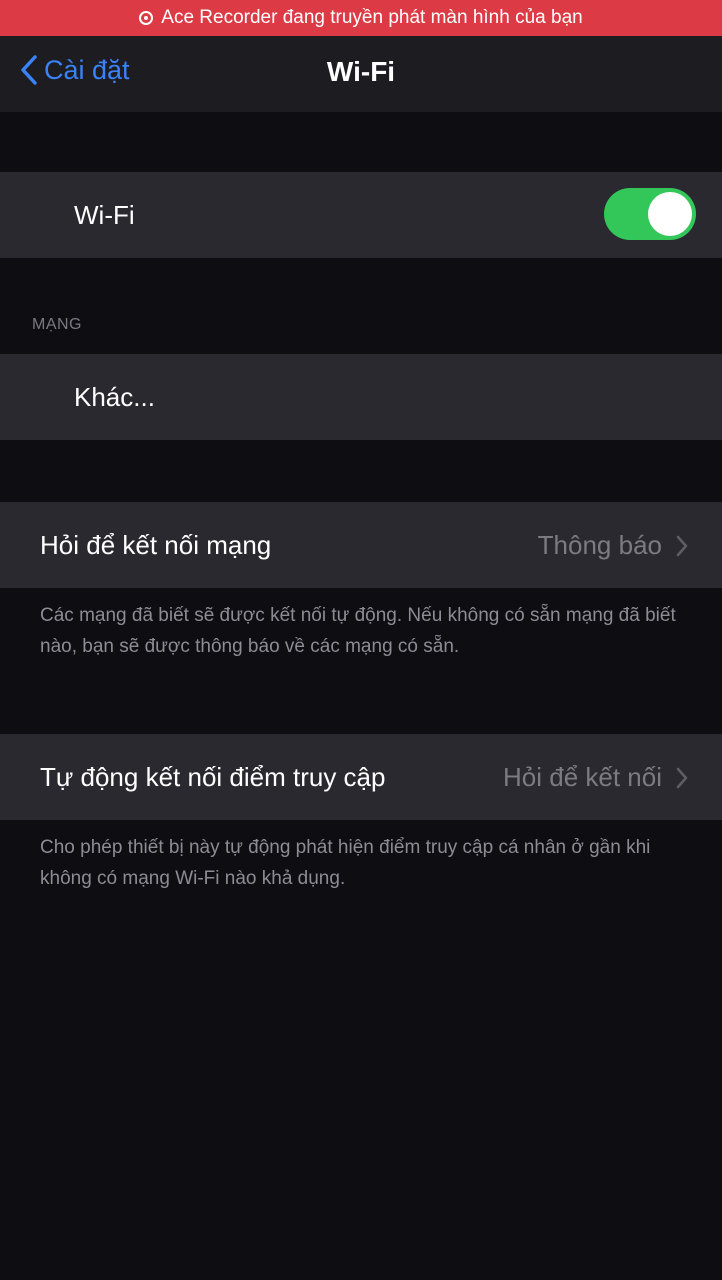 Image resolution: width=722 pixels, height=1280 pixels. I want to click on record-icon, so click(146, 18).